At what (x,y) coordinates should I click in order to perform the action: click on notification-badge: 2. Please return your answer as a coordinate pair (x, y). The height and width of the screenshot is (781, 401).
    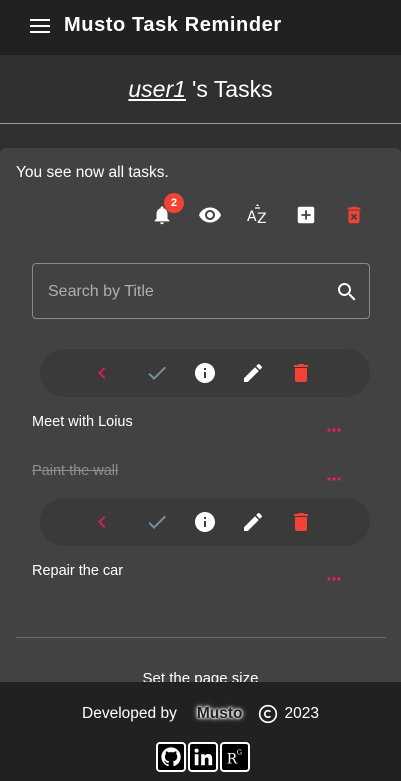
    Looking at the image, I should click on (174, 203).